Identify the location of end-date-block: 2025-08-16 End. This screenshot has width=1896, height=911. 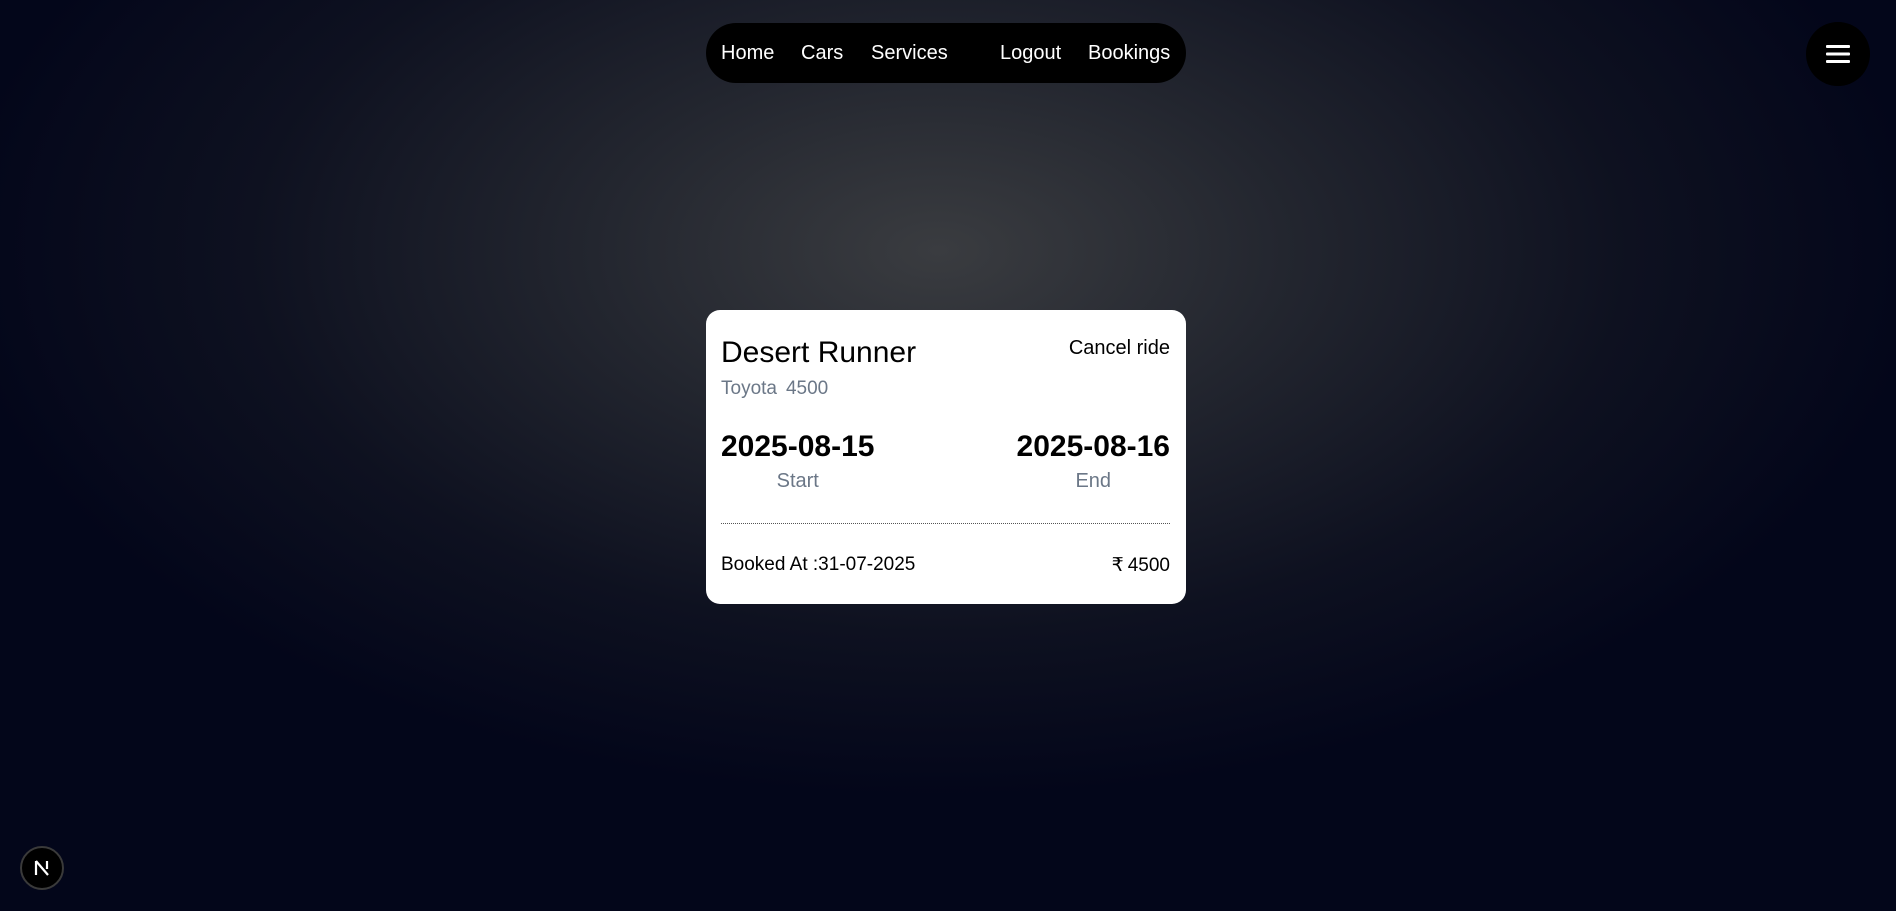
(1093, 461).